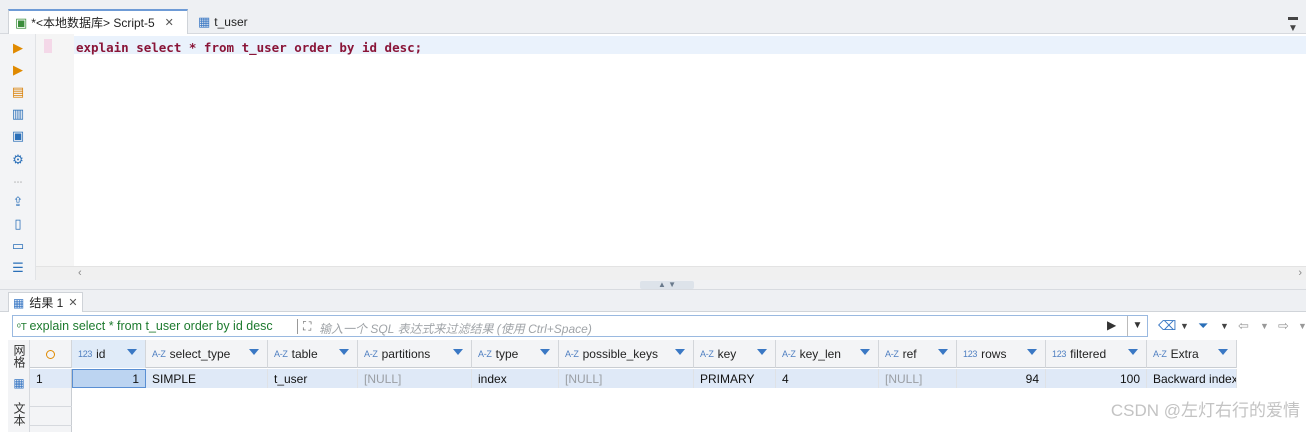 The image size is (1306, 432). Describe the element at coordinates (827, 378) in the screenshot. I see `cell-key-len: 4` at that location.